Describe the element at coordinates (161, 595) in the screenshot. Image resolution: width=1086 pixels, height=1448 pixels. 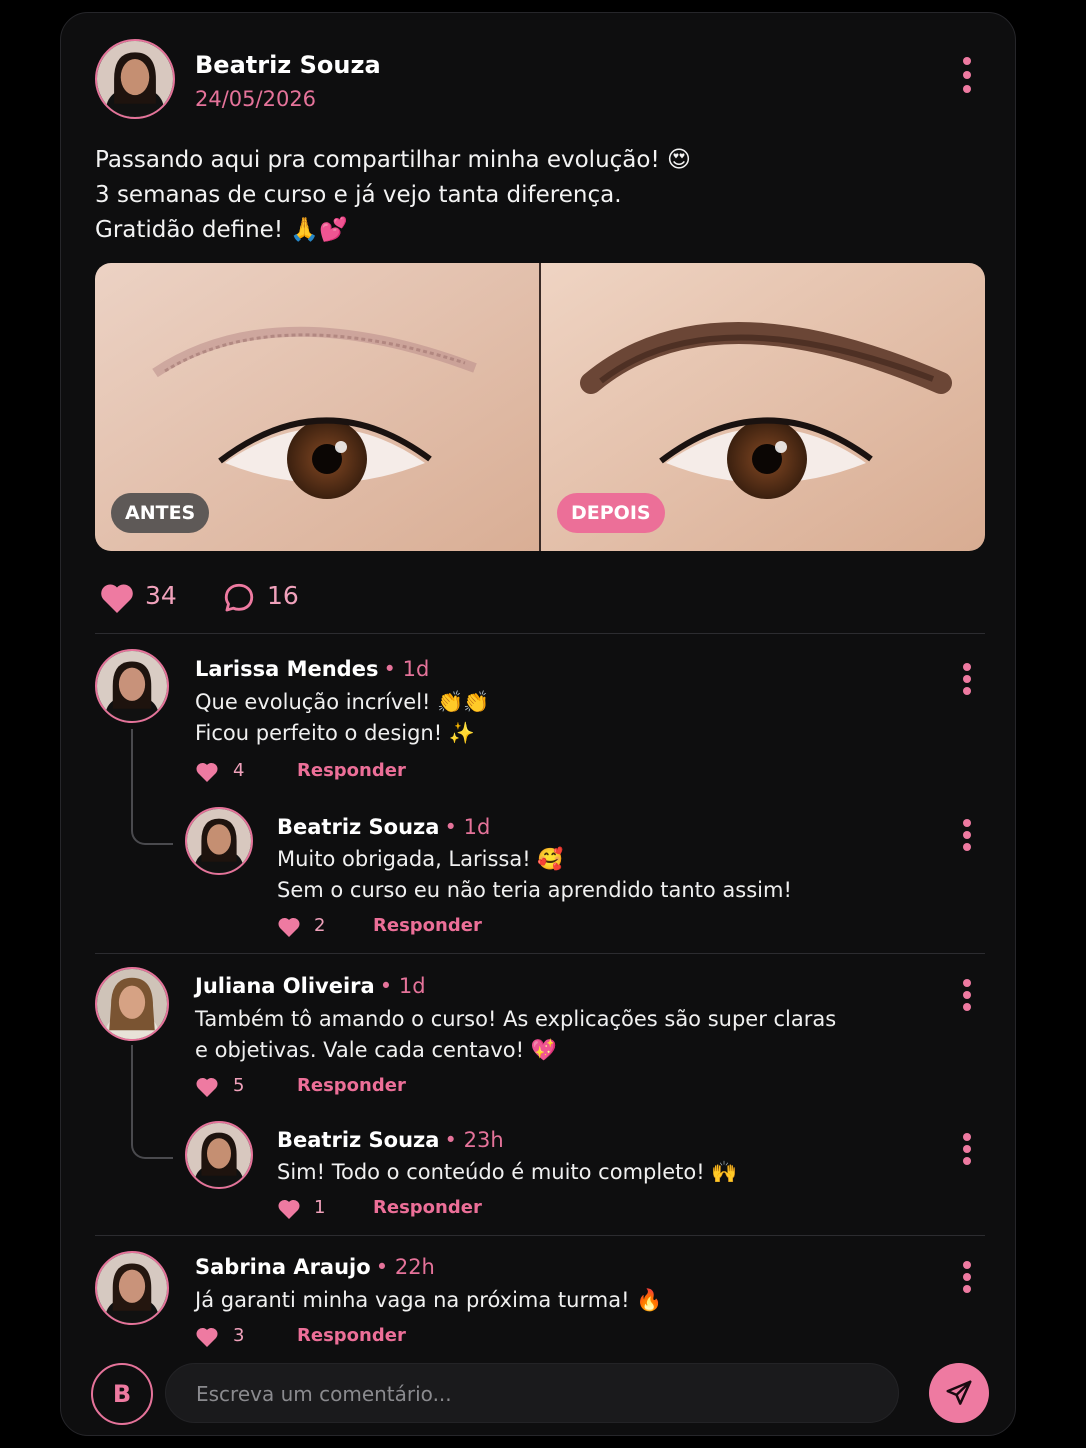
I see `like-count: 34` at that location.